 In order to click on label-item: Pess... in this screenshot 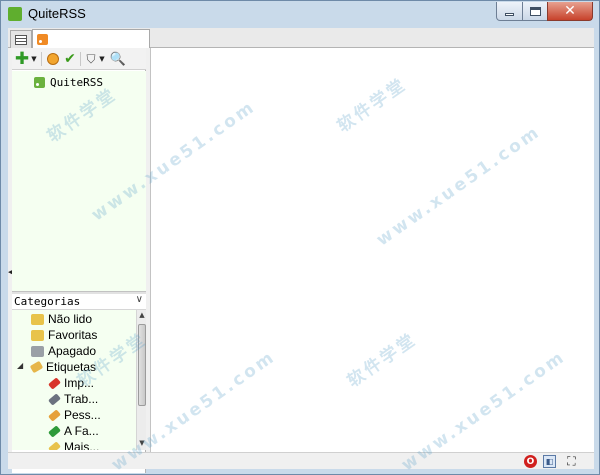, I will do `click(74, 415)`.